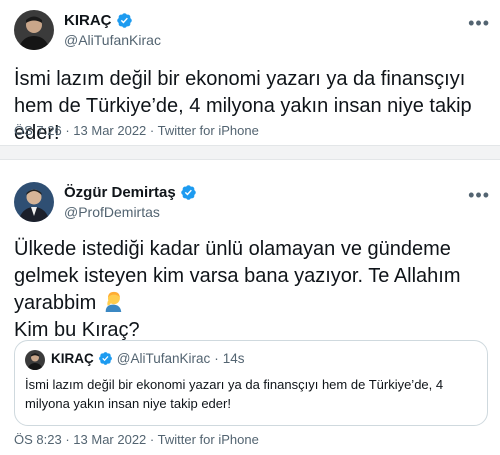 The height and width of the screenshot is (455, 500). I want to click on display-name: KIRAÇ, so click(88, 20).